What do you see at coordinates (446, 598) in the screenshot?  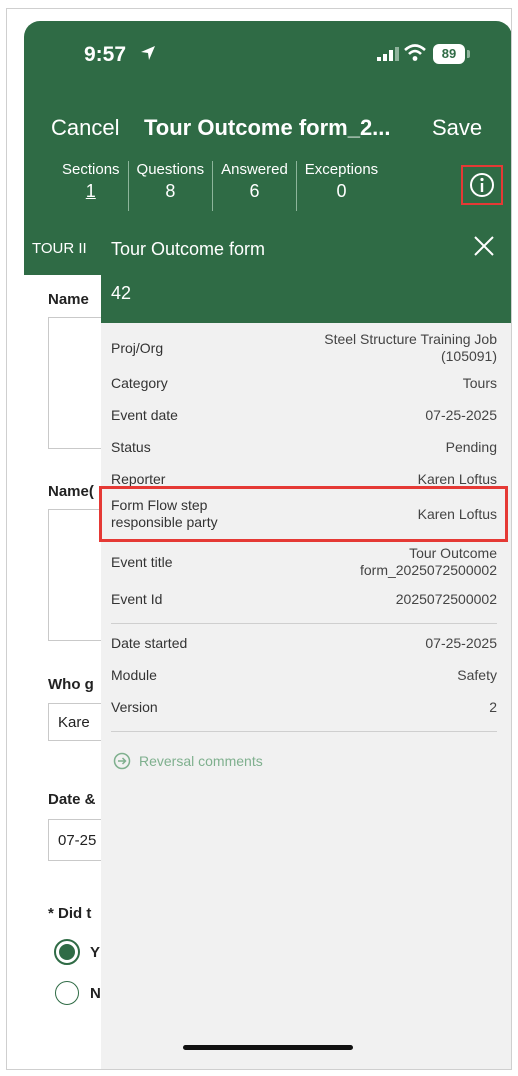 I see `detail-value: 2025072500002` at bounding box center [446, 598].